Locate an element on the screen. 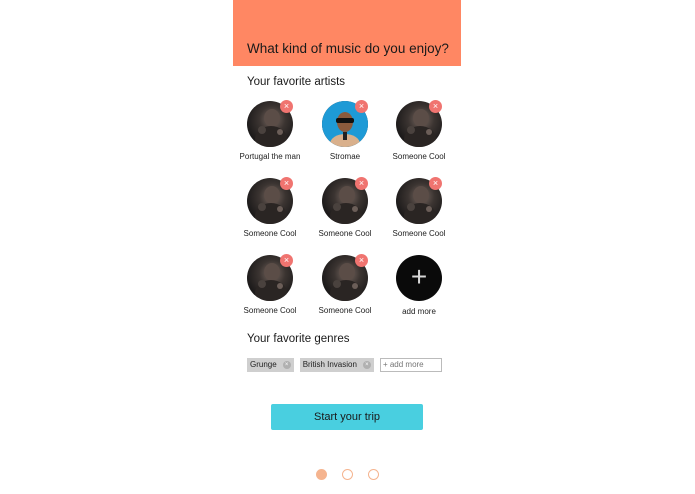 Image resolution: width=695 pixels, height=494 pixels. genre-chip-label: Grunge is located at coordinates (263, 364).